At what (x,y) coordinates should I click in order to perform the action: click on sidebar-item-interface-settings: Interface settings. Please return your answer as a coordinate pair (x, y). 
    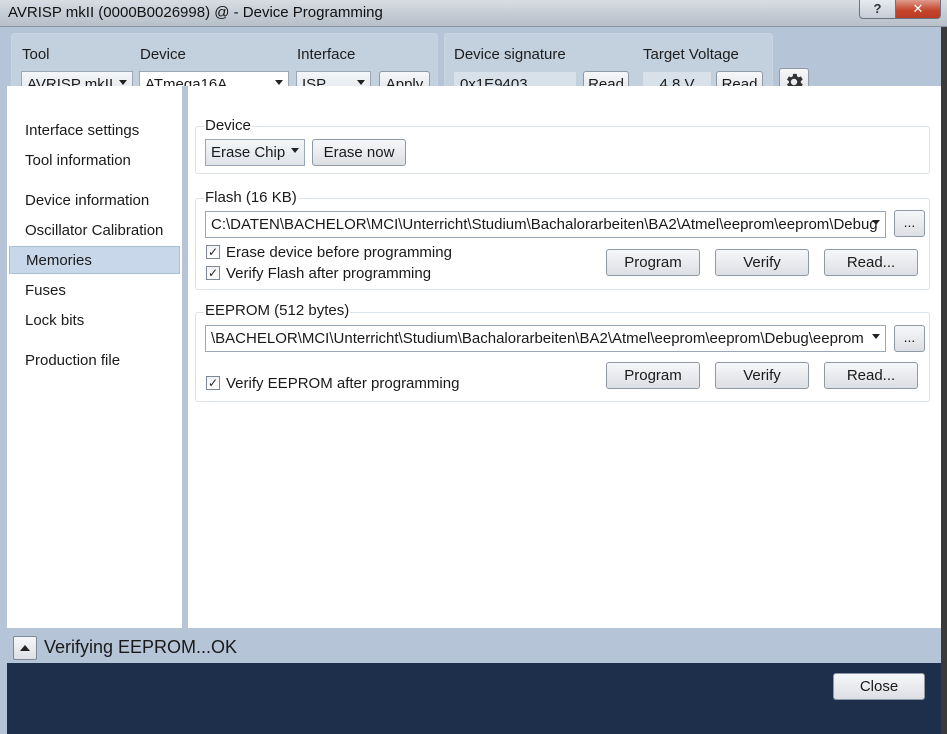
    Looking at the image, I should click on (94, 130).